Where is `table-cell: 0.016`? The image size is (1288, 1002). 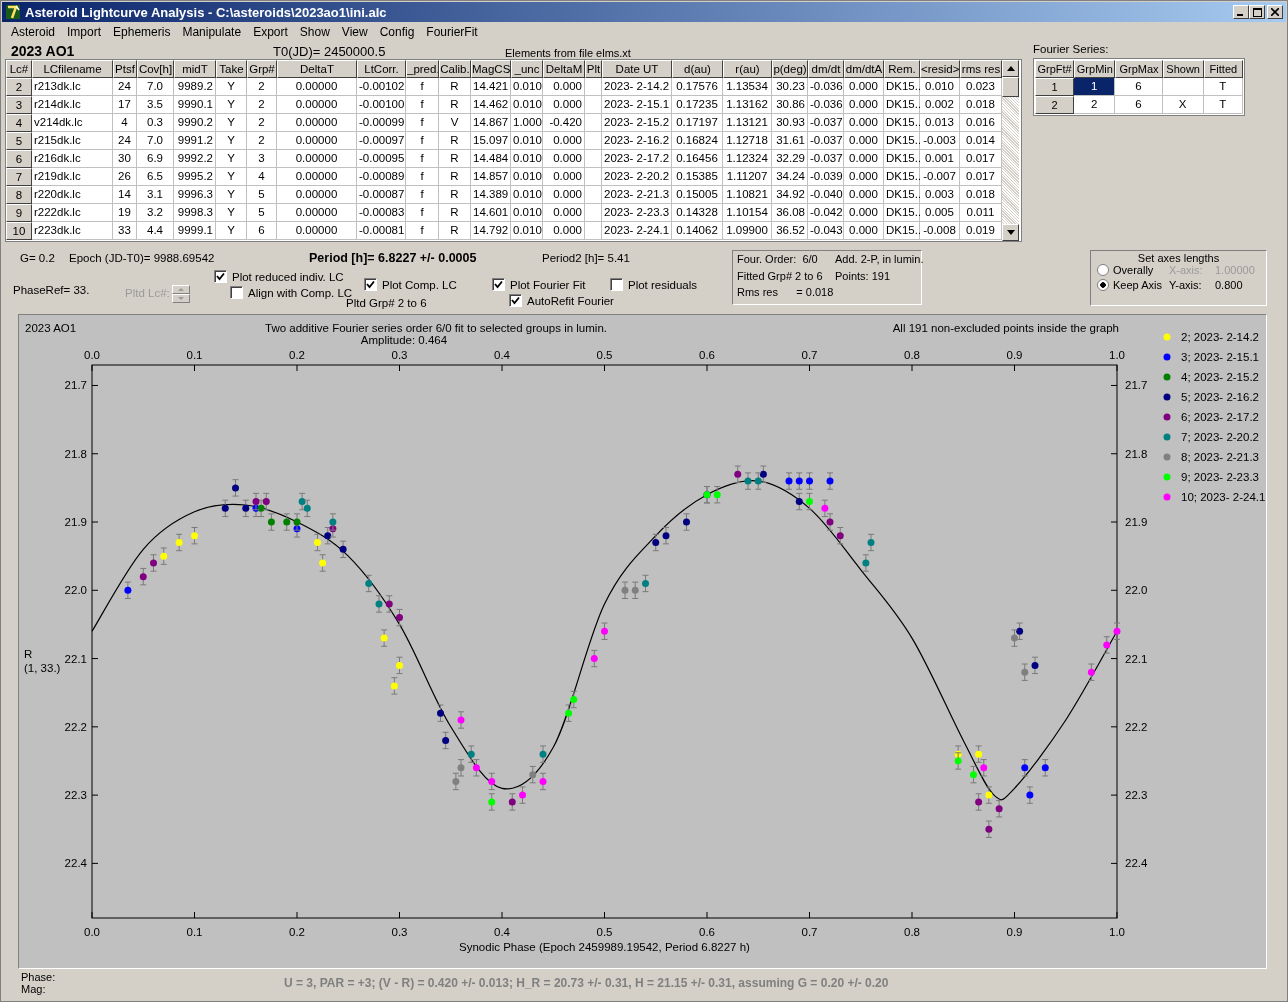 table-cell: 0.016 is located at coordinates (981, 123).